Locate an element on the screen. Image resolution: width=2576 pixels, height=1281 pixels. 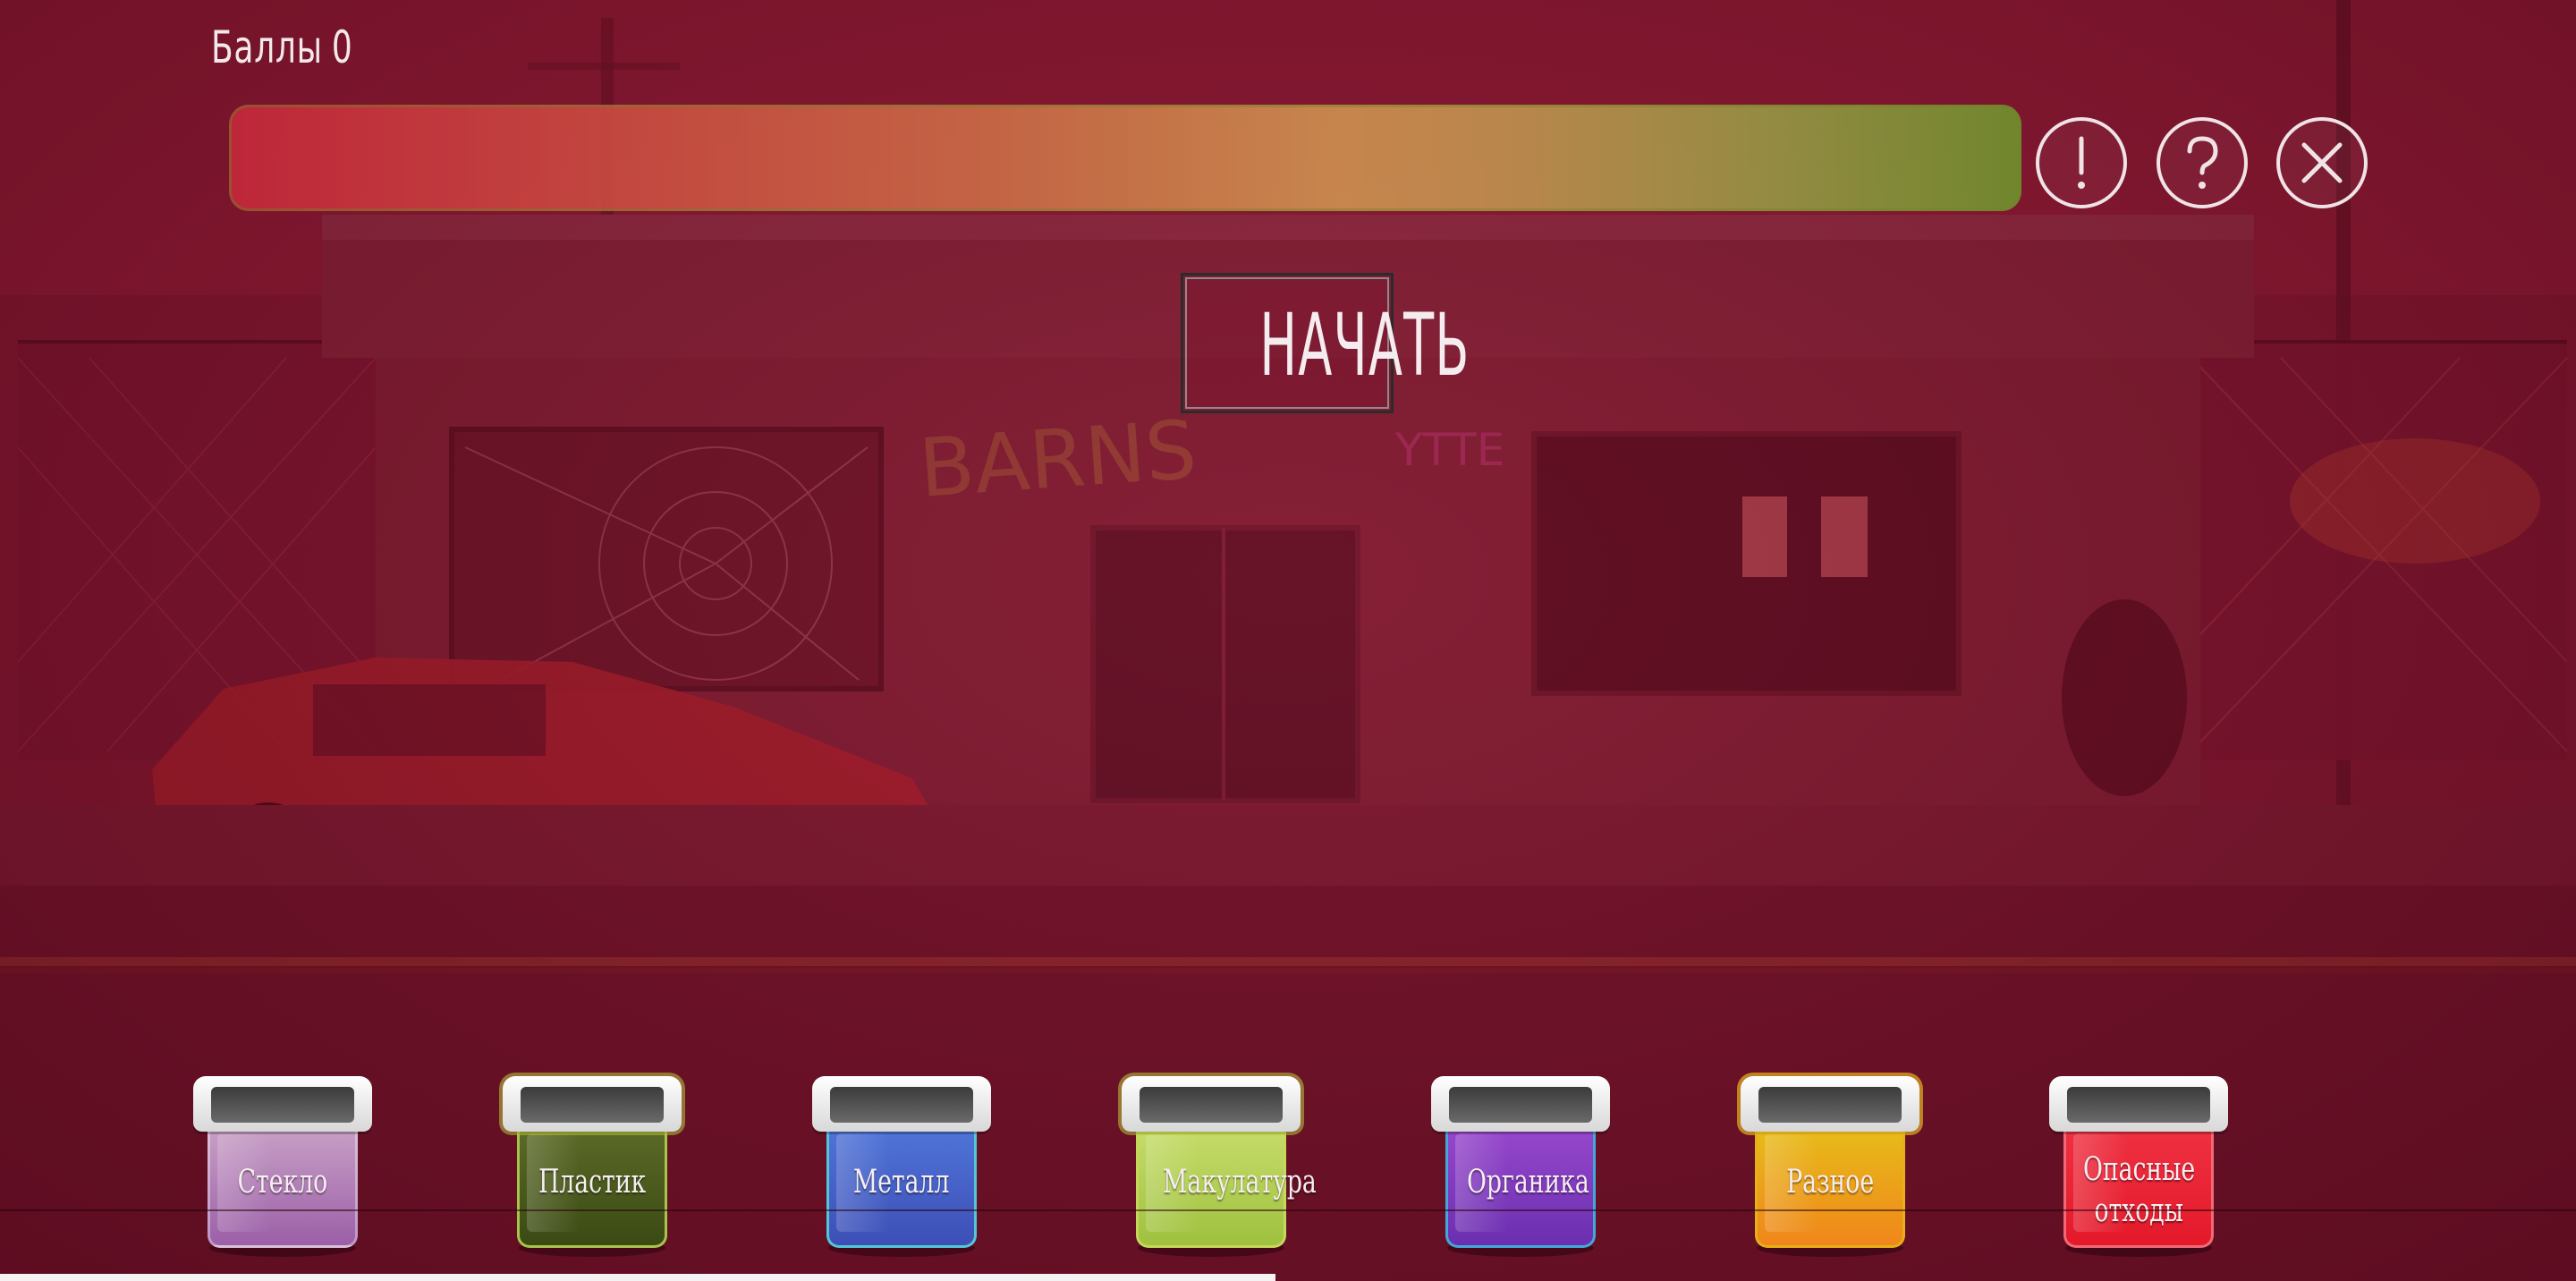
bin-label: Пластик is located at coordinates (592, 1182).